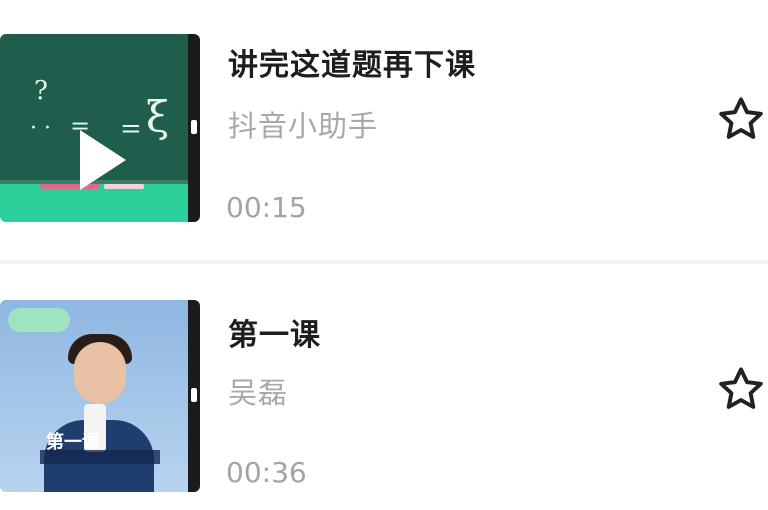  Describe the element at coordinates (303, 126) in the screenshot. I see `item-author: 抖音小助手` at that location.